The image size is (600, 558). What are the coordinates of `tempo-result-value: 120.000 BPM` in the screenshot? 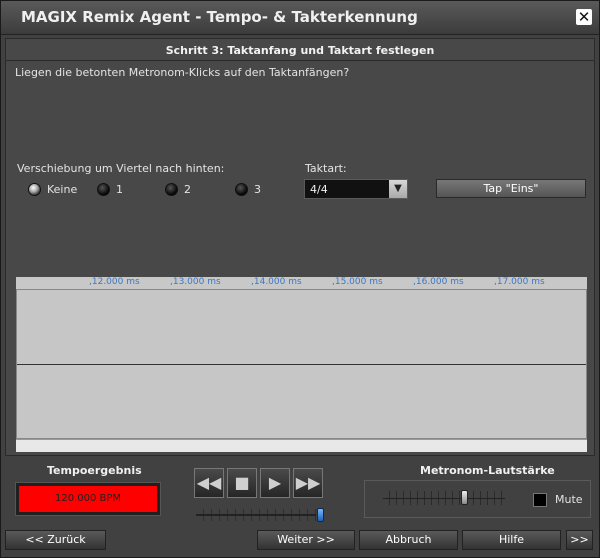 It's located at (88, 499).